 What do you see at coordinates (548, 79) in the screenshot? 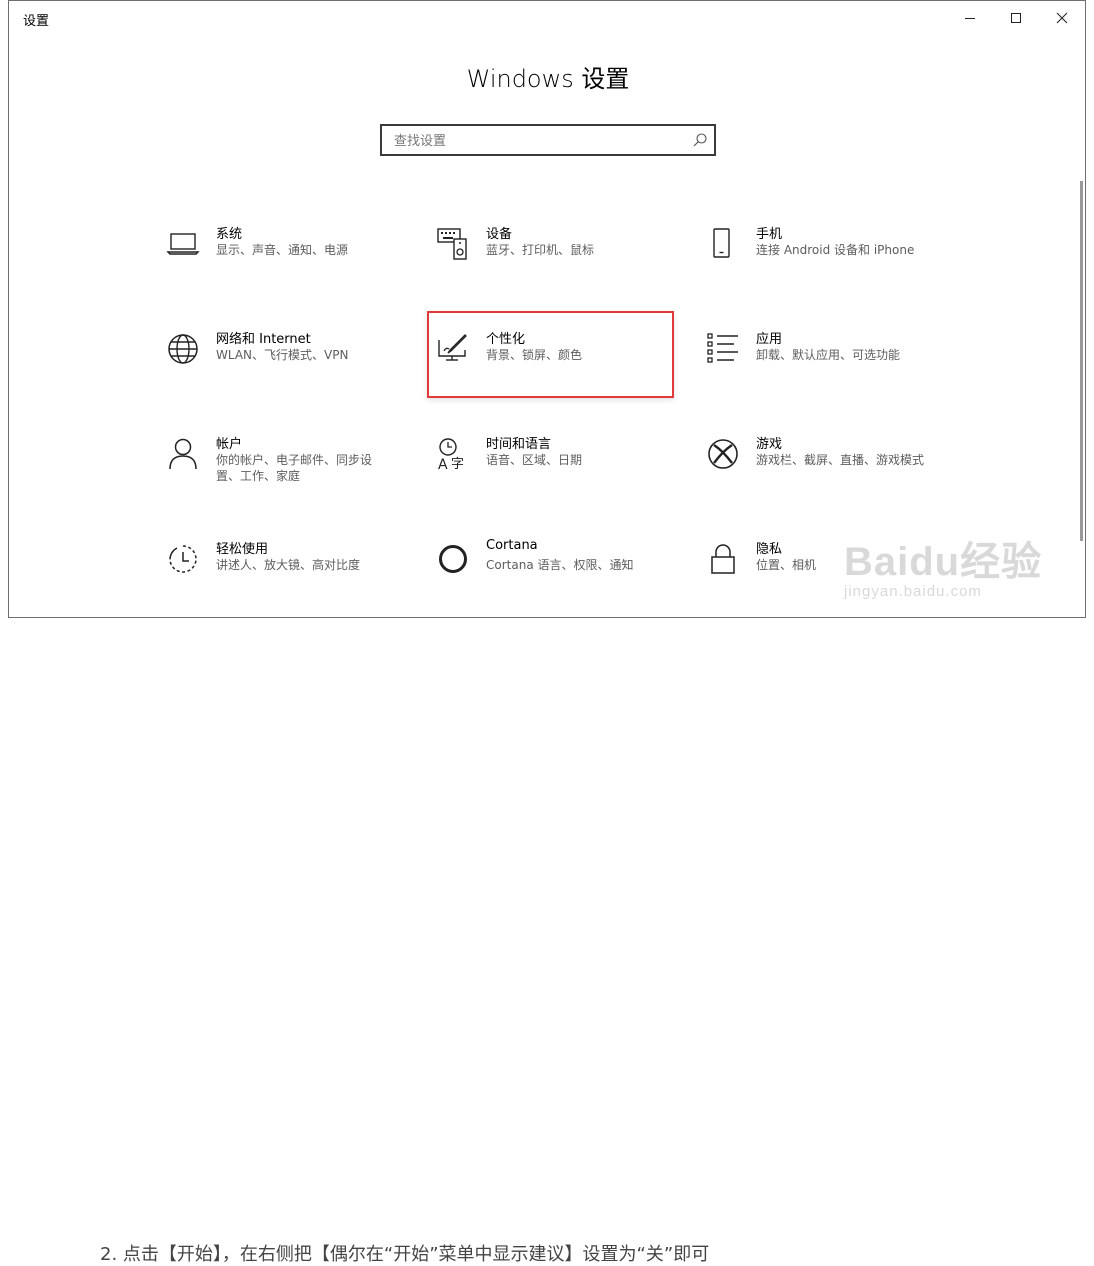
I see `page-title: Windows 设置` at bounding box center [548, 79].